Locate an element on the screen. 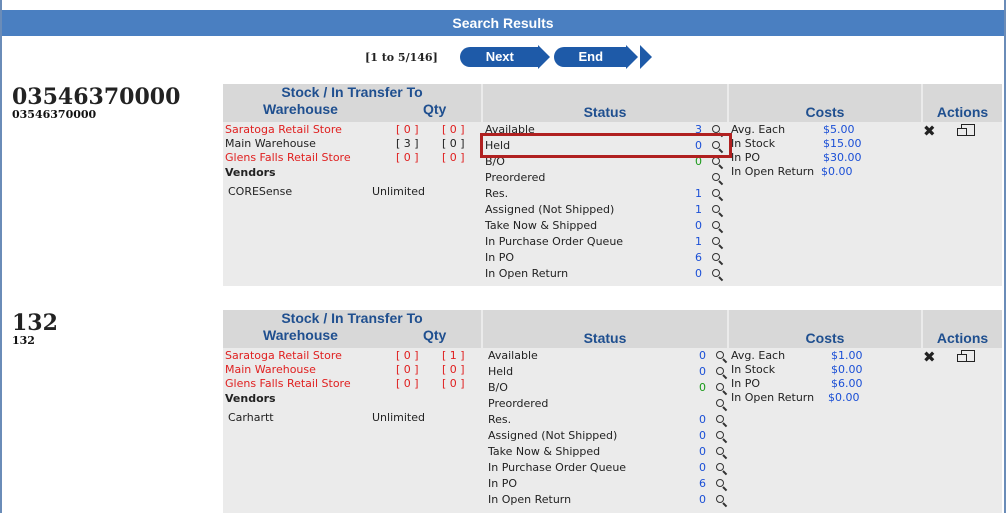 This screenshot has width=1008, height=513. status-label: Held is located at coordinates (501, 371).